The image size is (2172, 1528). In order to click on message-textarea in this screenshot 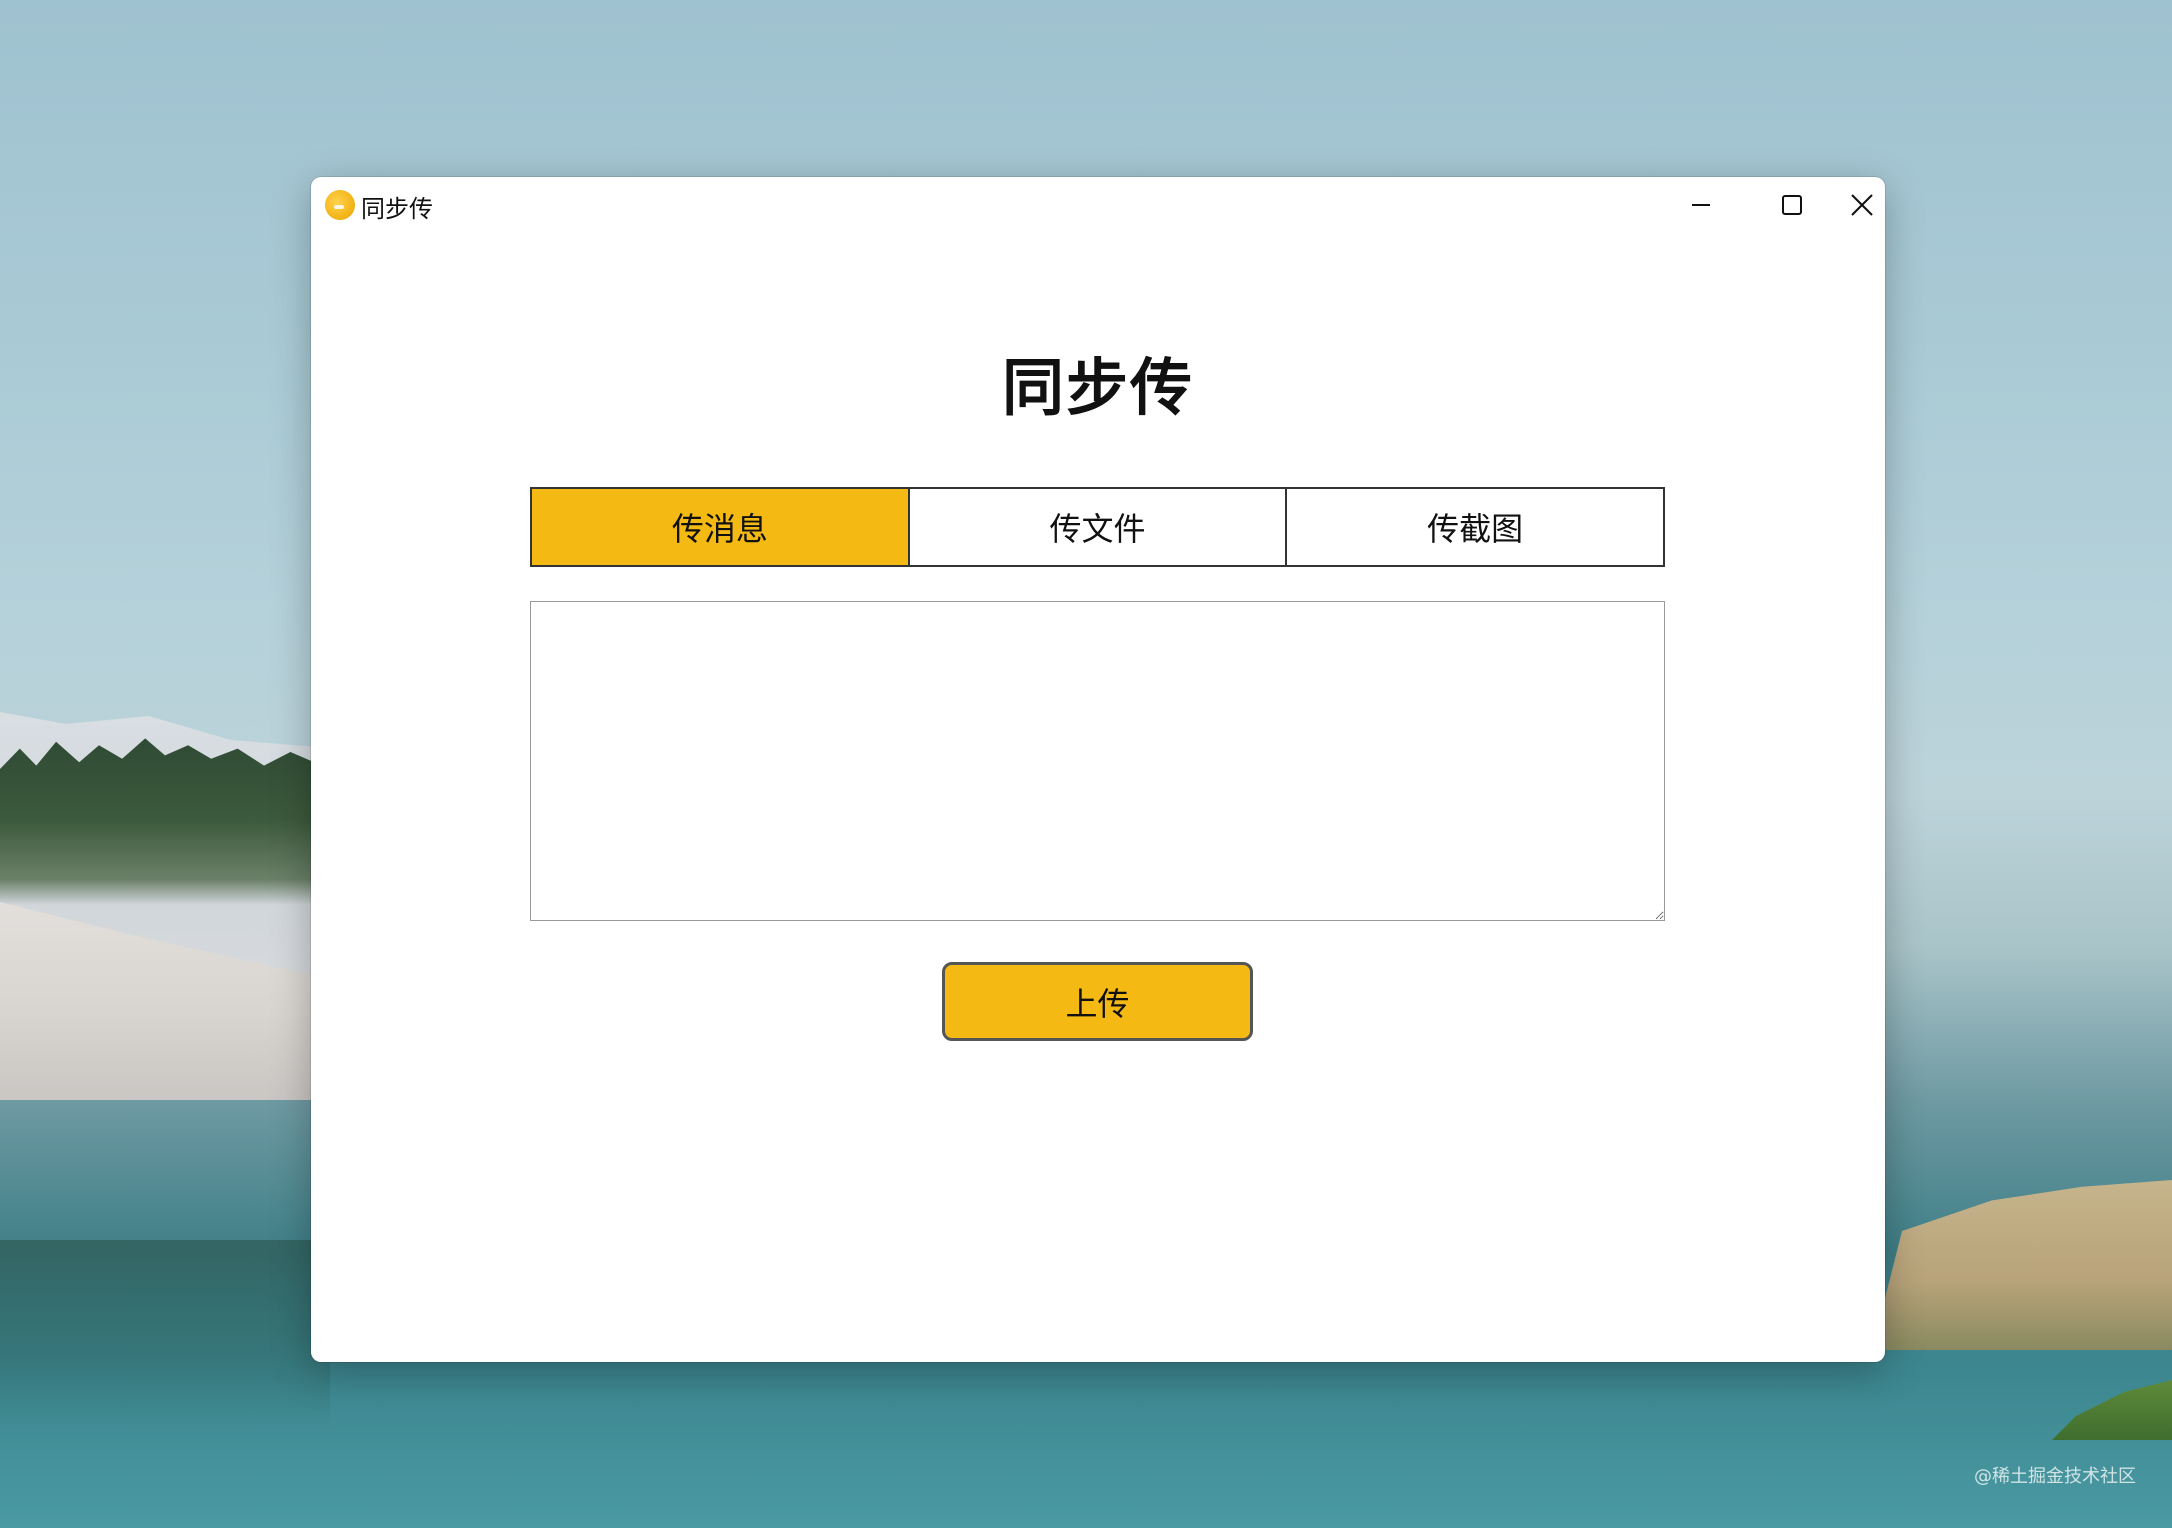, I will do `click(1097, 761)`.